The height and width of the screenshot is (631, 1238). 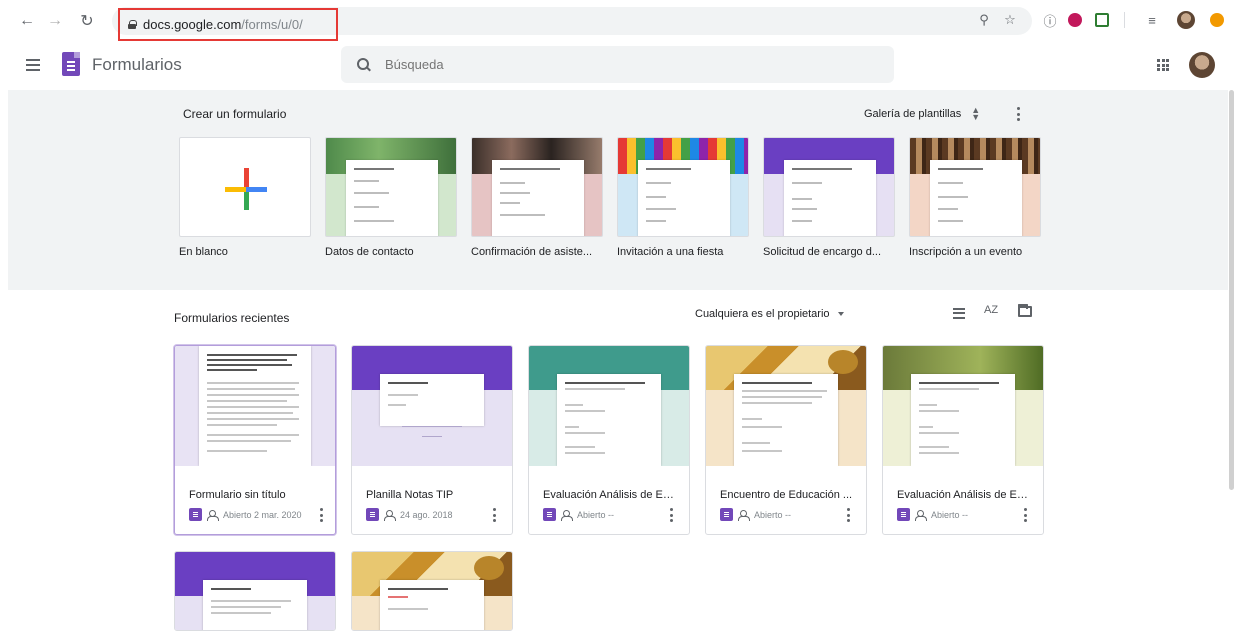 I want to click on account-avatar, so click(x=1202, y=65).